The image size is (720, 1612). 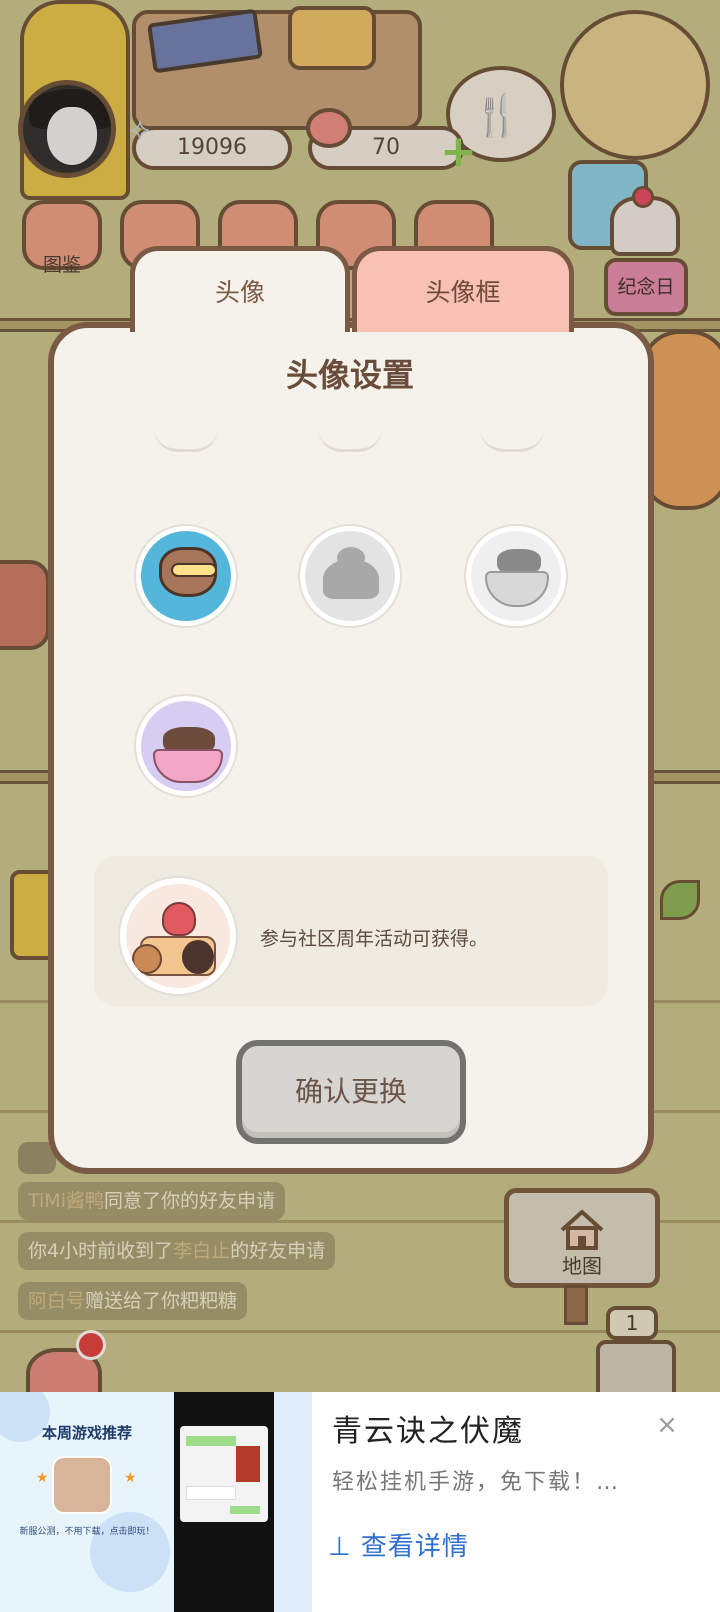 I want to click on ad-screenshot, so click(x=224, y=1502).